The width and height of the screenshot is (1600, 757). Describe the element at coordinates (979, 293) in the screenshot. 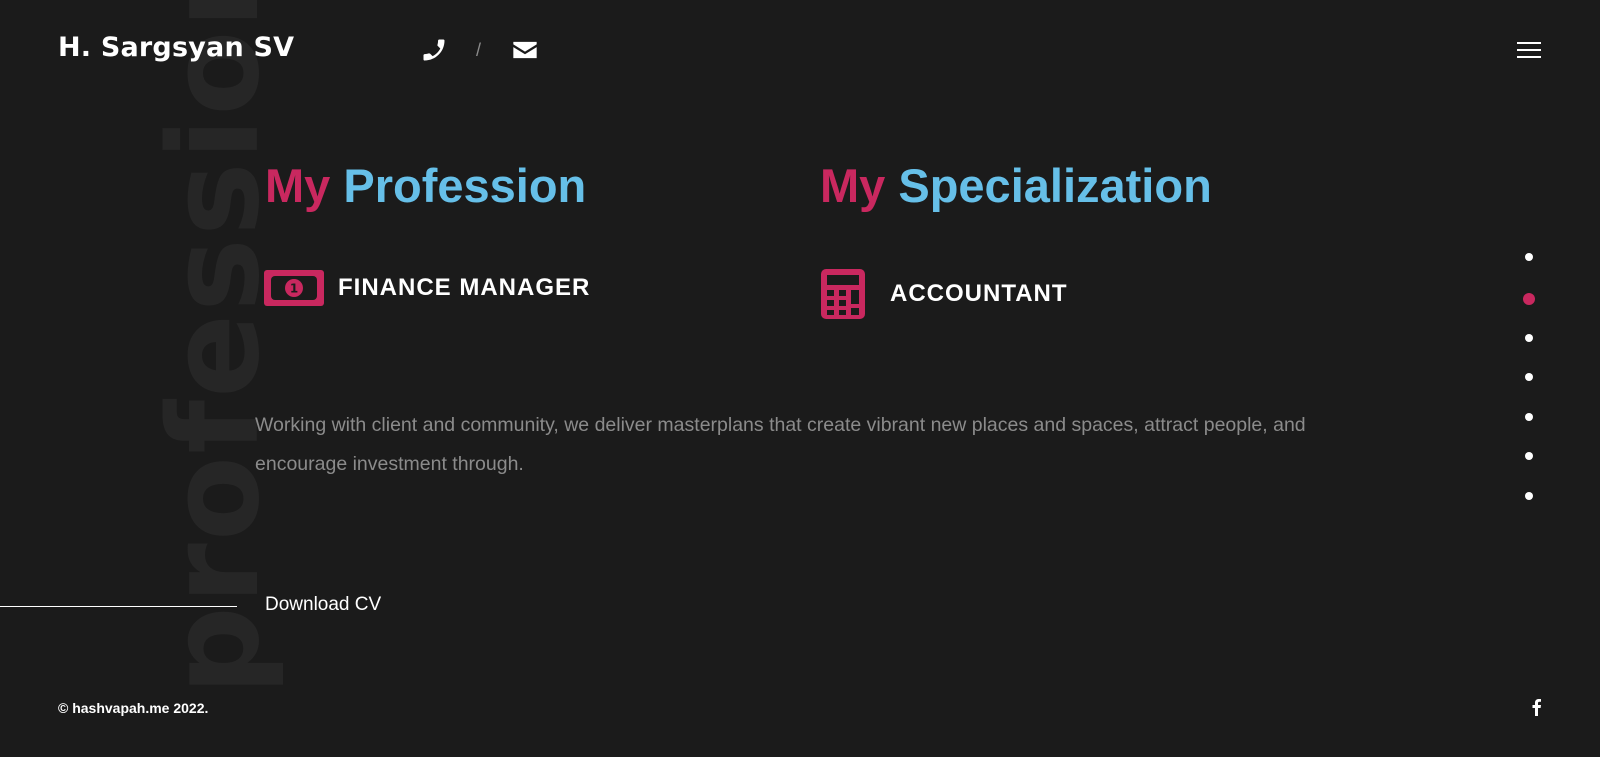

I see `role-label: ACCOUNTANT` at that location.